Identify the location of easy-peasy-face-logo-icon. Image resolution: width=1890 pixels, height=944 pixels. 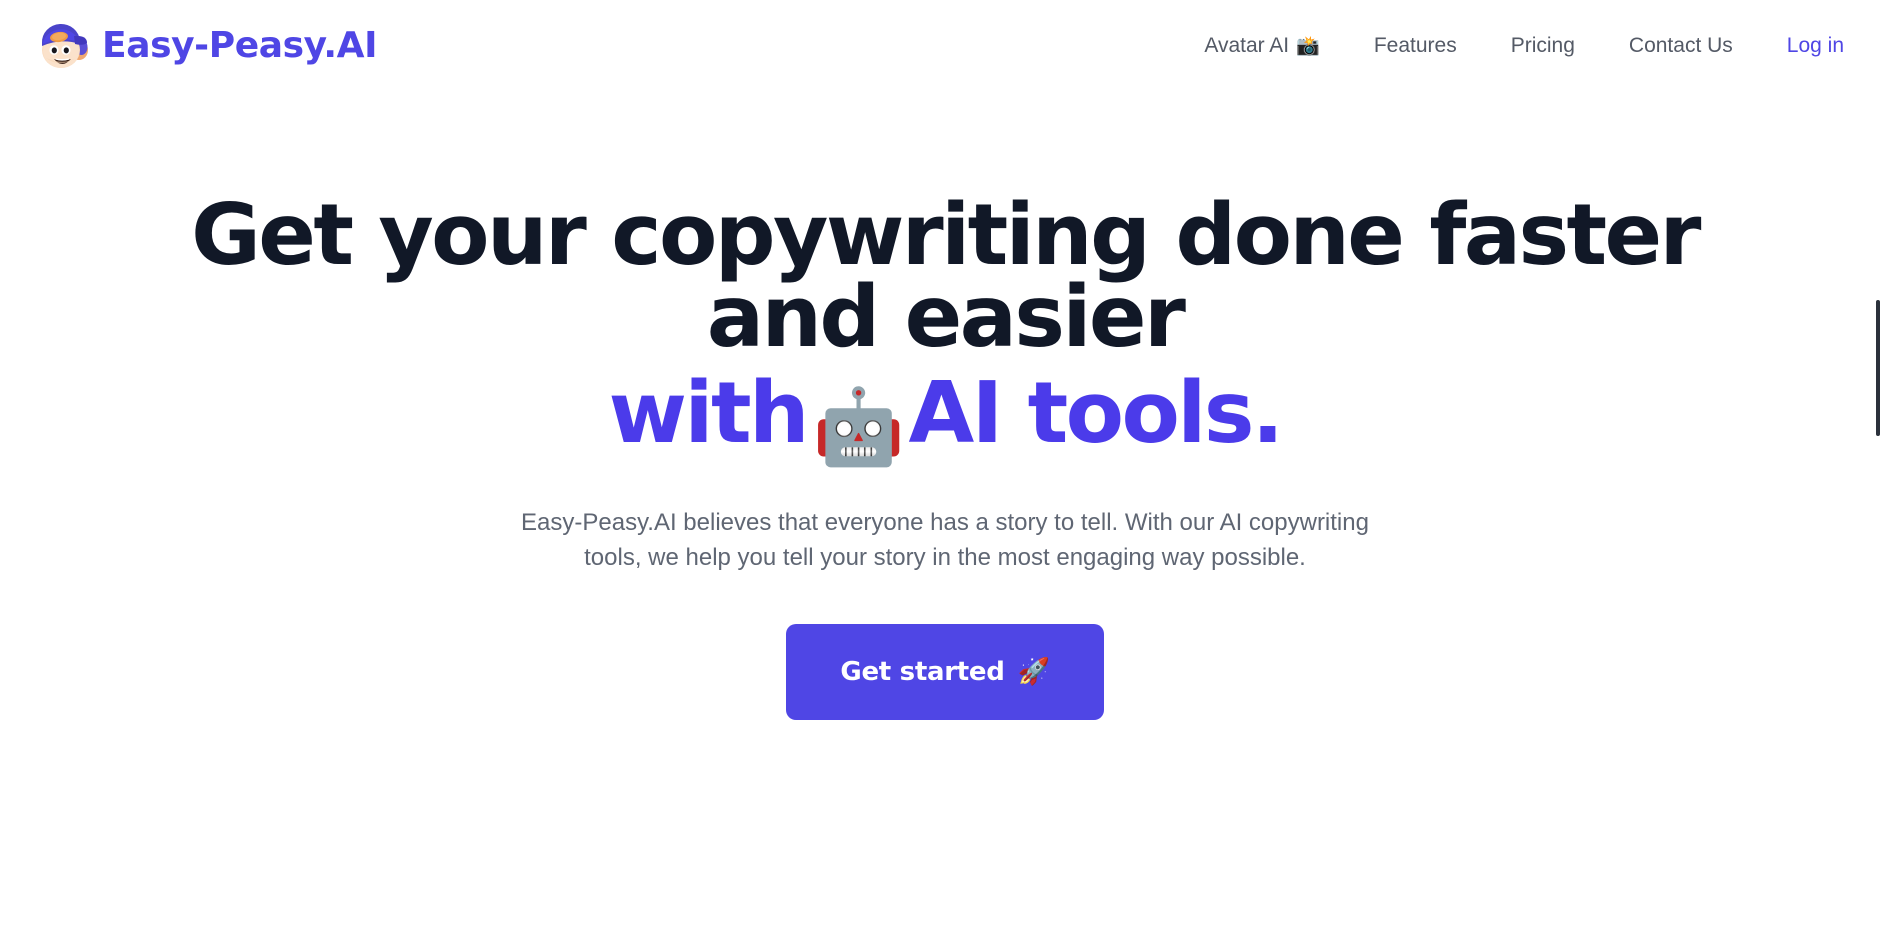
(63, 46).